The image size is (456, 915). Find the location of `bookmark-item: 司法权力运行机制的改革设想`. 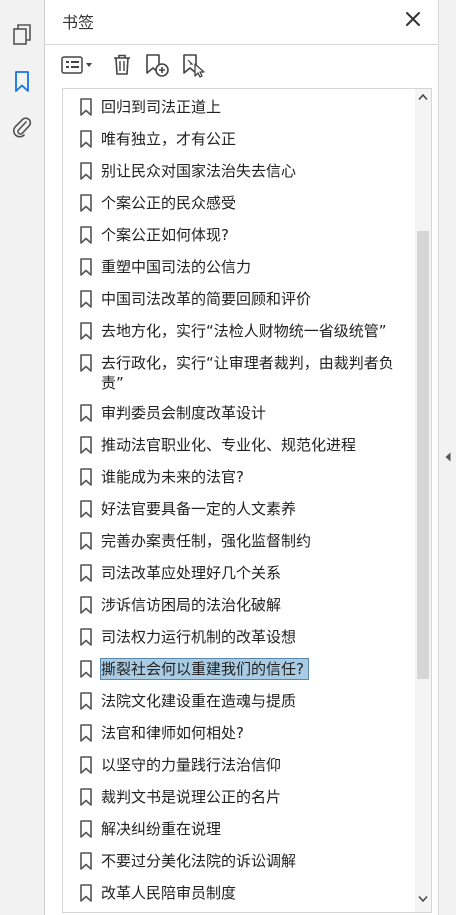

bookmark-item: 司法权力运行机制的改革设想 is located at coordinates (238, 637).